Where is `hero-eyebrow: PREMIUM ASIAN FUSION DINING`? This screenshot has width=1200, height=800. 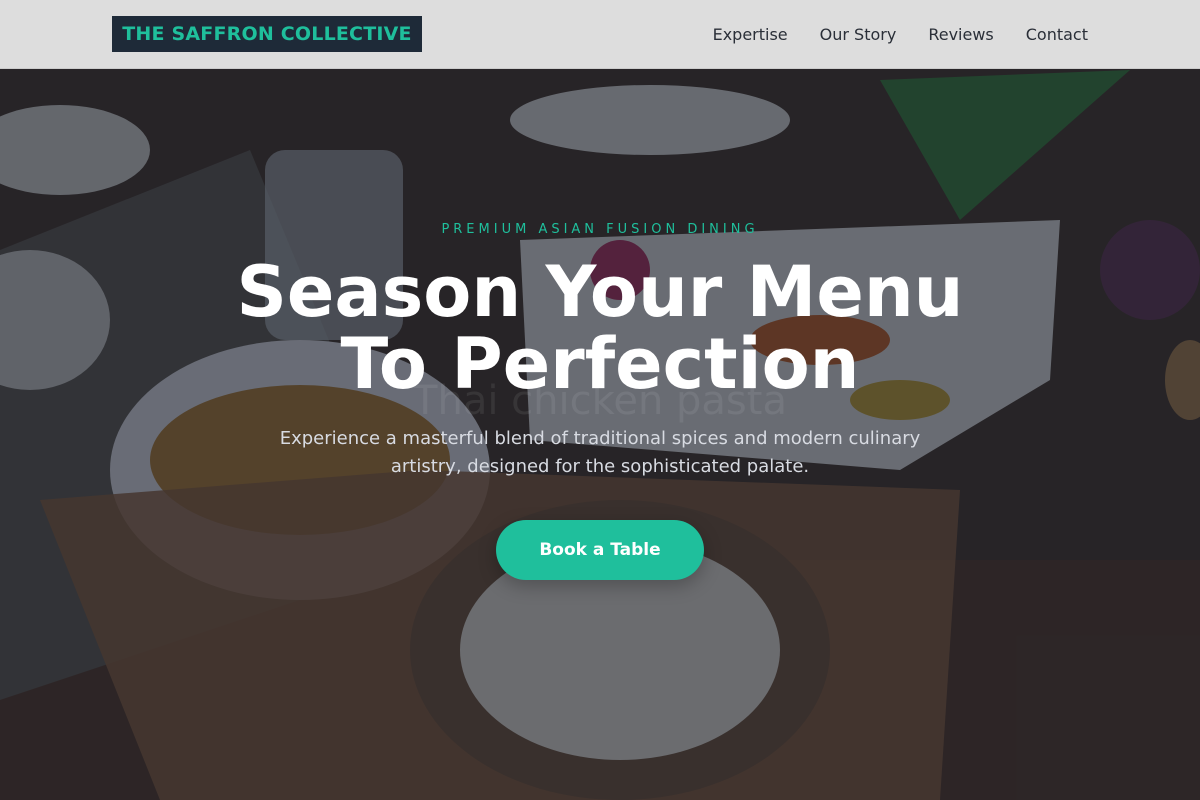 hero-eyebrow: PREMIUM ASIAN FUSION DINING is located at coordinates (600, 229).